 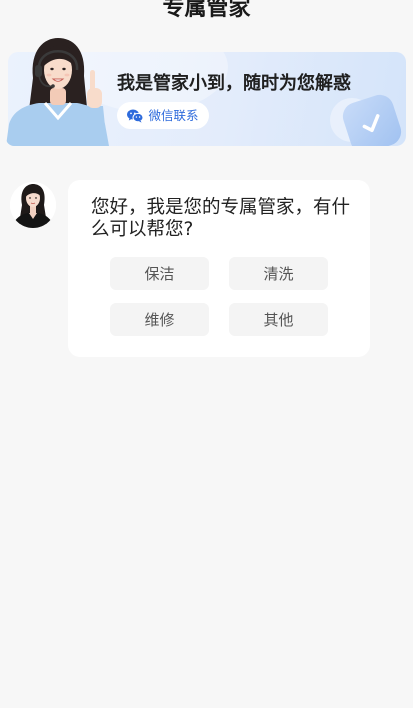 I want to click on customer-service-agent-image, so click(x=57, y=92).